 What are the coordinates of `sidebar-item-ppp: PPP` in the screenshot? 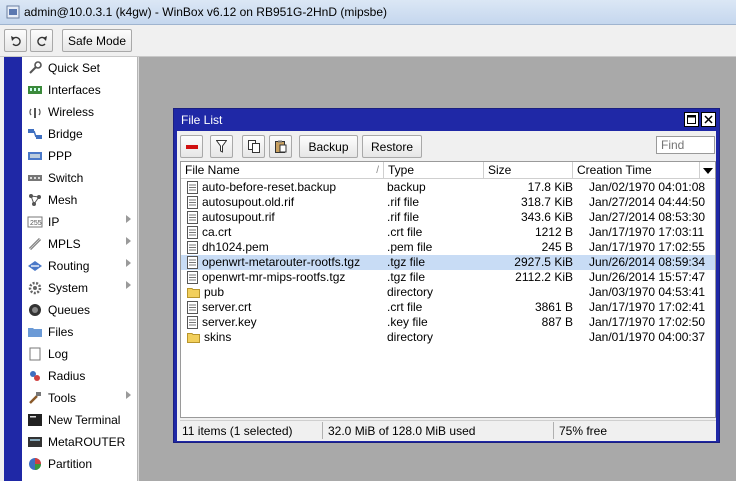 It's located at (79, 156).